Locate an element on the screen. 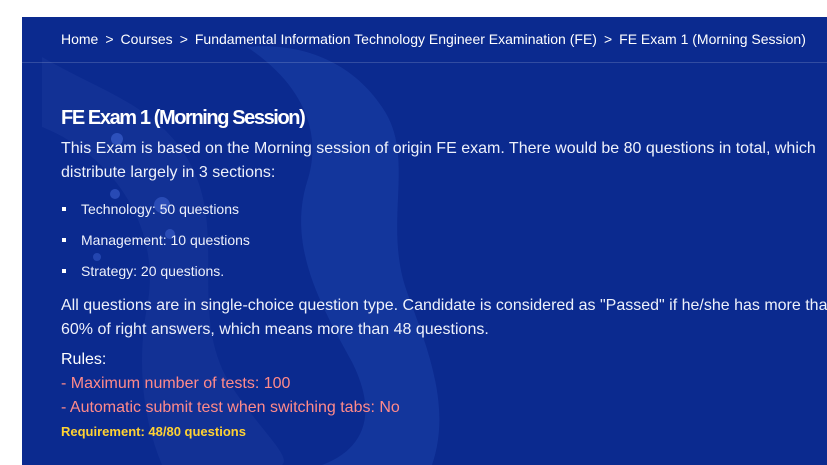  list-item: Technology: 50 questions is located at coordinates (444, 209).